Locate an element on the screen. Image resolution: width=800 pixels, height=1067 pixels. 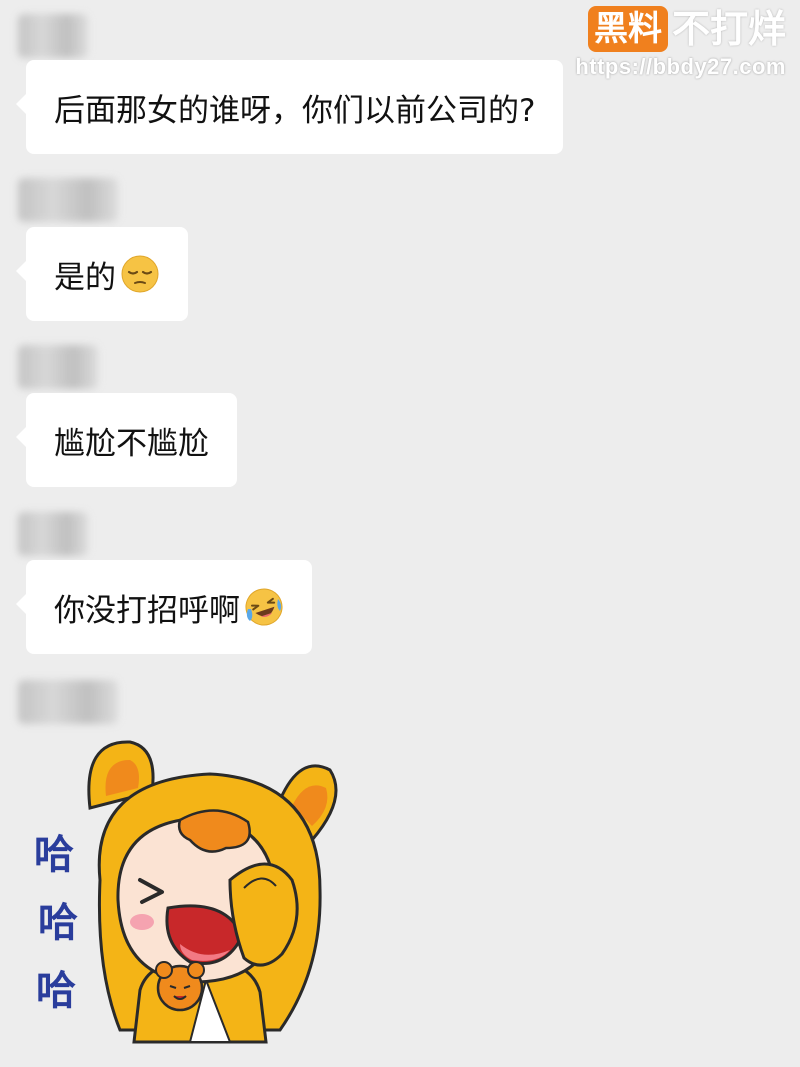
message-bubble: 你没打招呼啊 is located at coordinates (164, 607).